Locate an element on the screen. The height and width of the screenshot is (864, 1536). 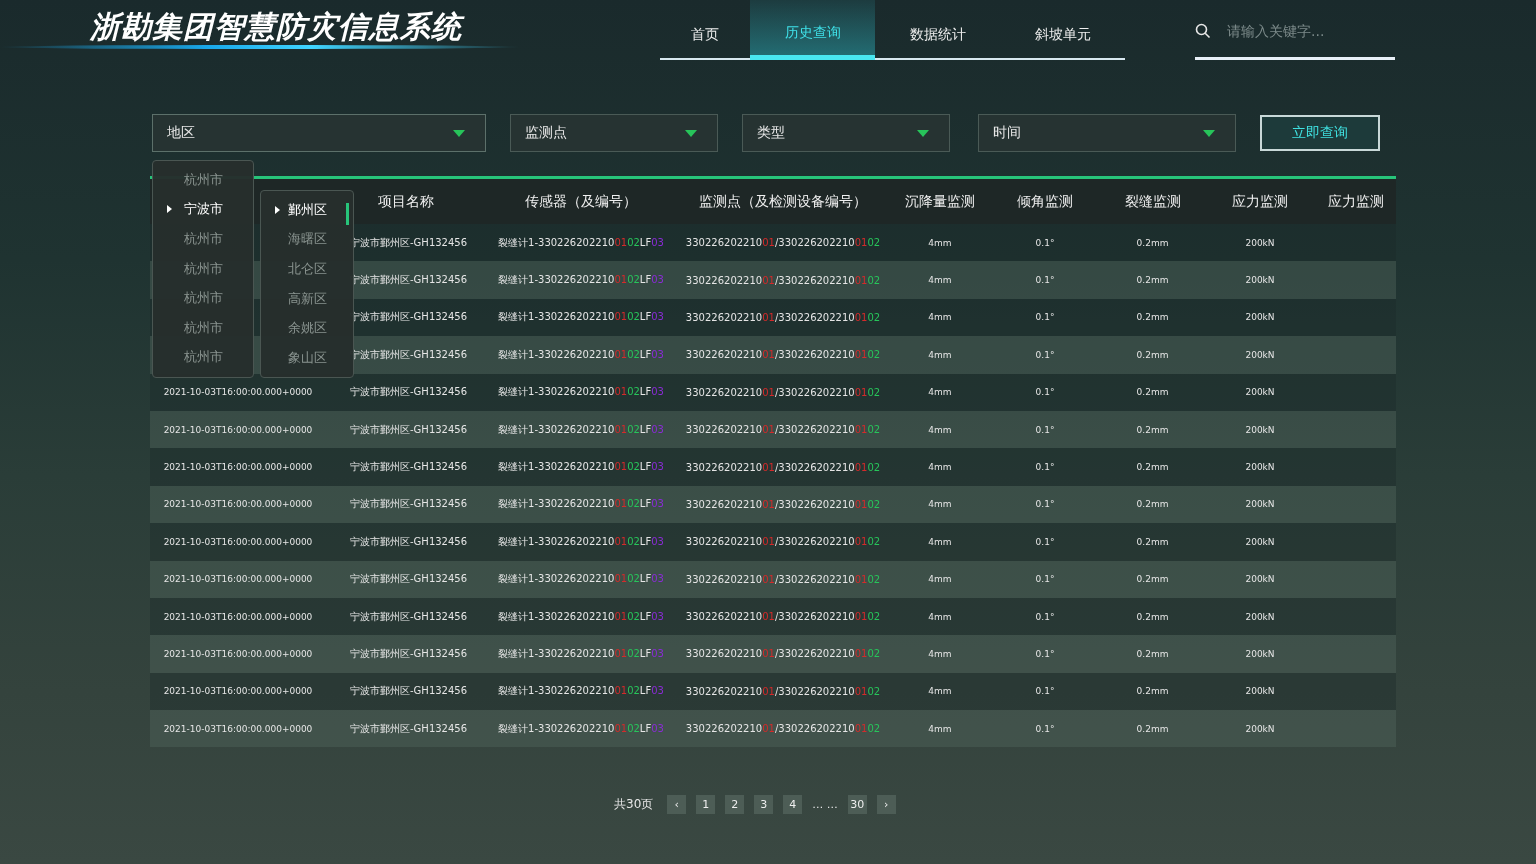
prev-page-button: ‹ is located at coordinates (677, 805).